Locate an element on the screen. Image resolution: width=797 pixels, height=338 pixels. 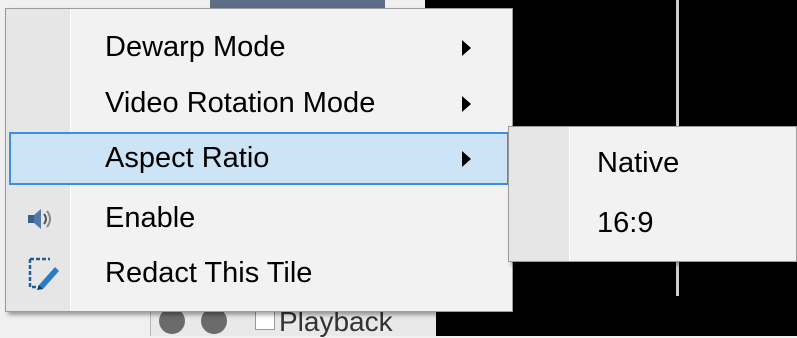
submenu-item-label: 16:9 is located at coordinates (625, 223).